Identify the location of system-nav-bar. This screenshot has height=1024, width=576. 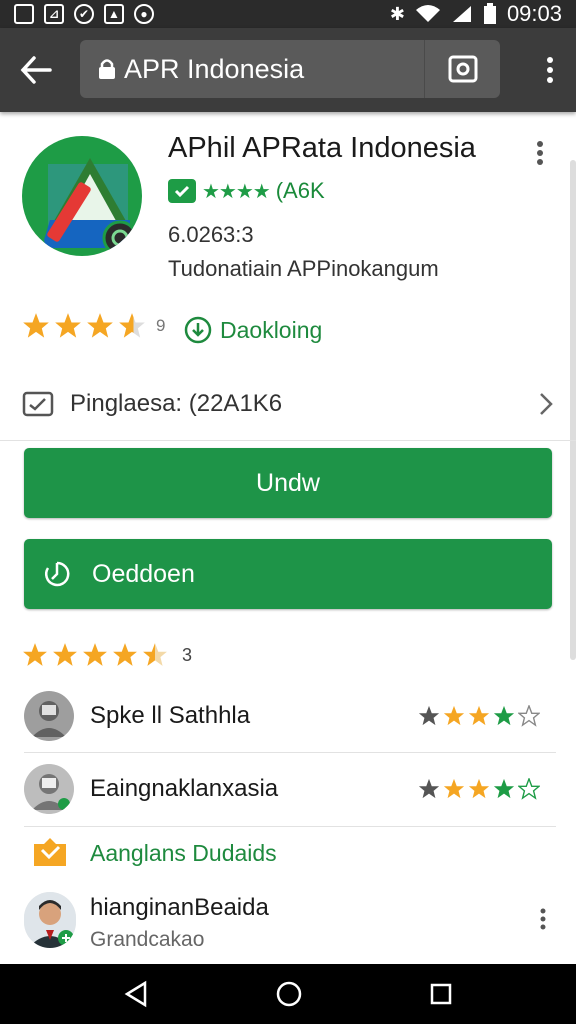
(288, 994).